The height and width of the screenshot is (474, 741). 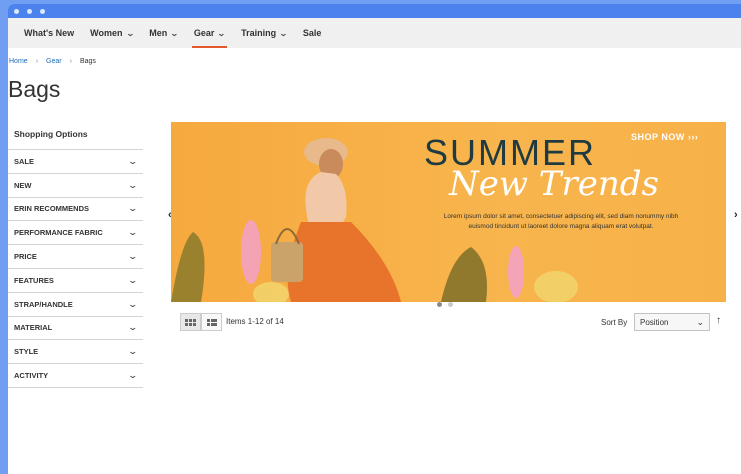 What do you see at coordinates (58, 233) in the screenshot?
I see `filter-label: PERFORMANCE FABRIC` at bounding box center [58, 233].